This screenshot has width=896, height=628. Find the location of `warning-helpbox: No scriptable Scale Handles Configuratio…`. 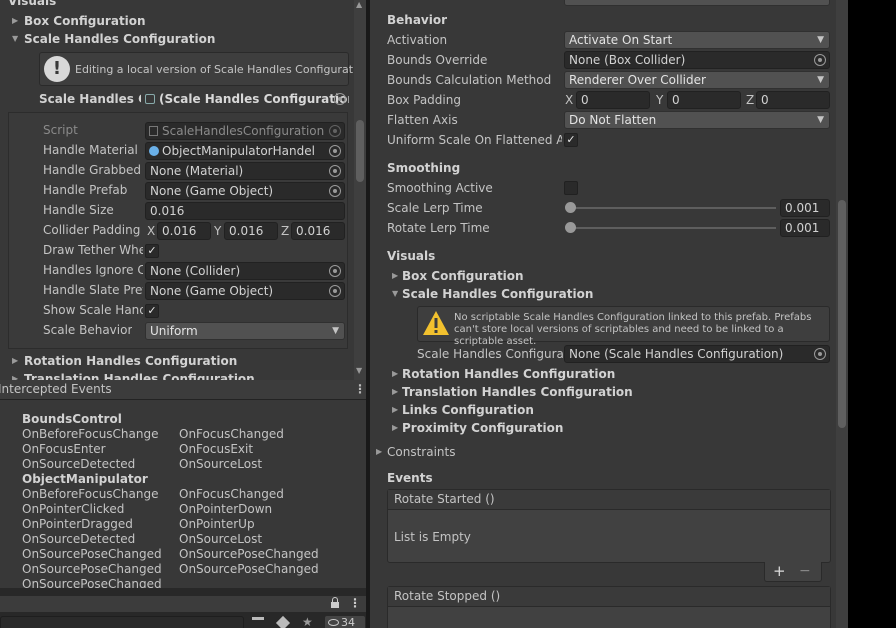

warning-helpbox: No scriptable Scale Handles Configuratio… is located at coordinates (623, 326).